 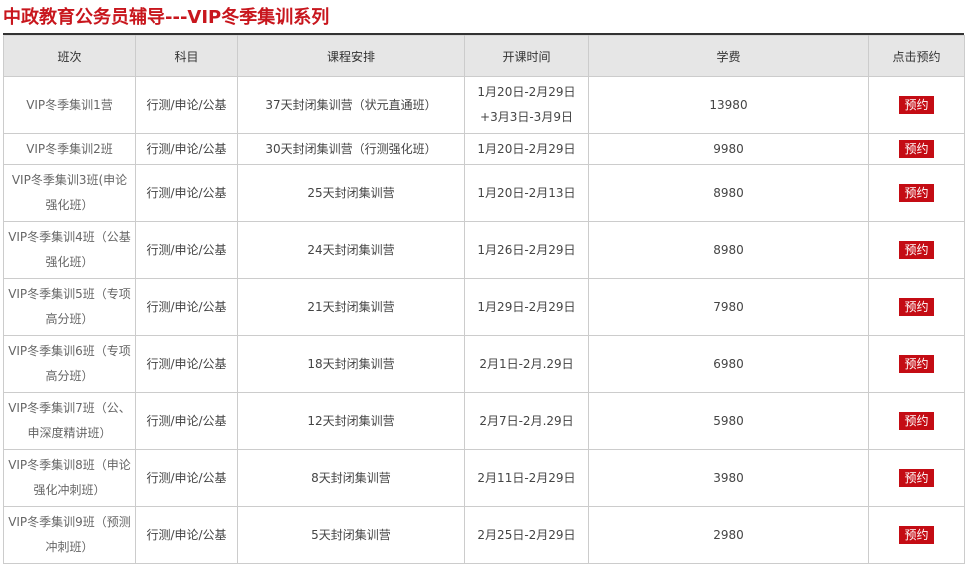 What do you see at coordinates (351, 149) in the screenshot?
I see `arrangement-cell: 30天封闭集训营（行测强化班）` at bounding box center [351, 149].